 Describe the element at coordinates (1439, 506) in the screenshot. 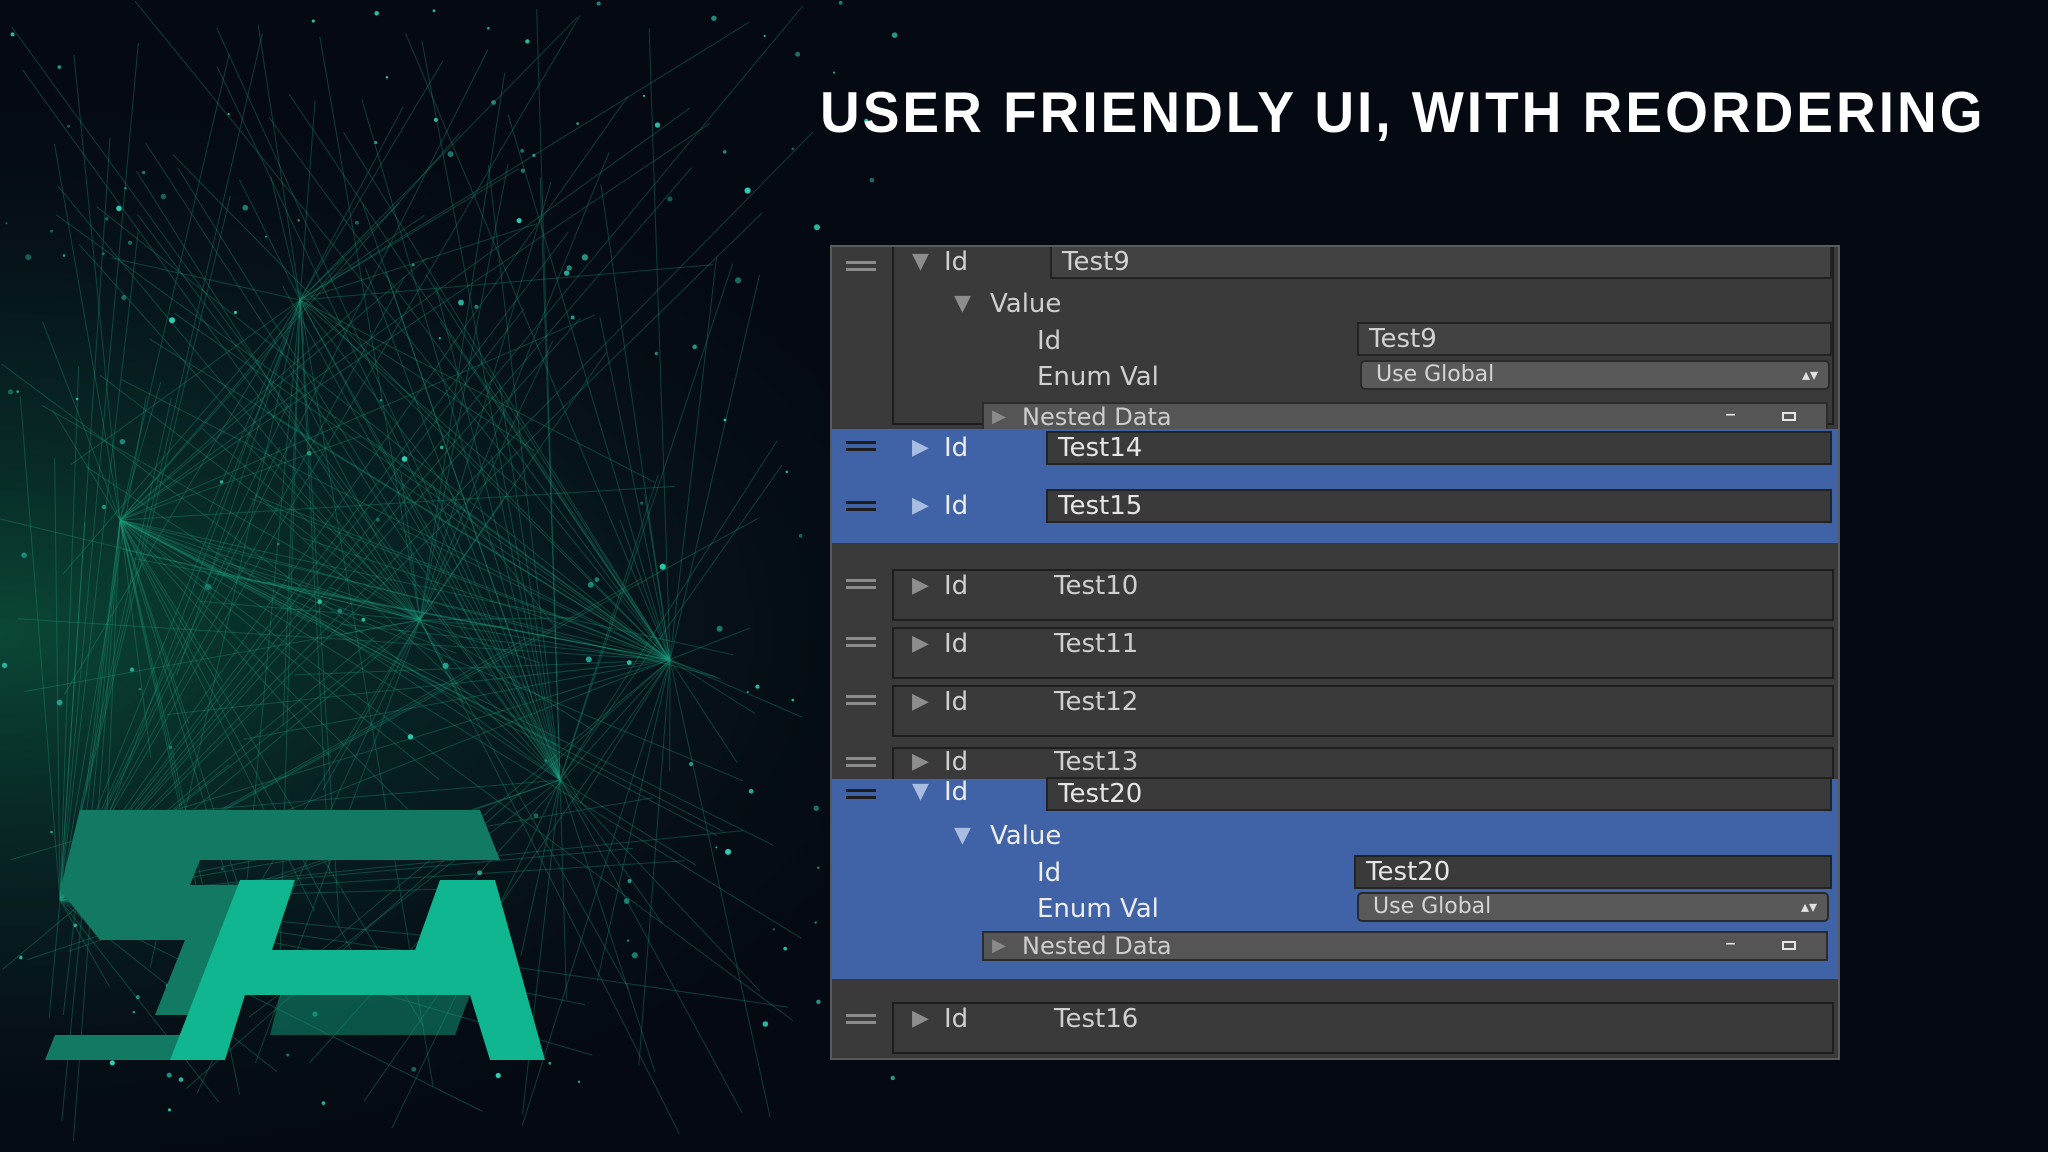

I see `id-field: Test15` at that location.